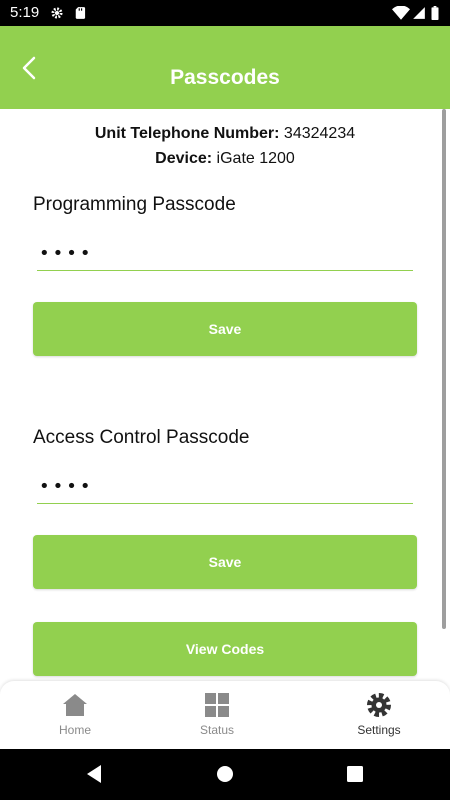  What do you see at coordinates (74, 730) in the screenshot?
I see `nav-label-home: Home` at bounding box center [74, 730].